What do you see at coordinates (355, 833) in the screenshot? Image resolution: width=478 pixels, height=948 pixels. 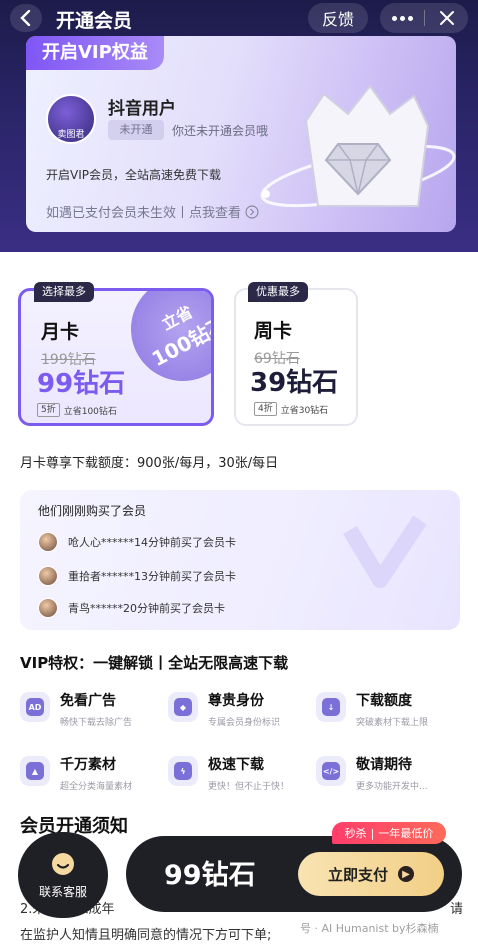 I see `flash-label: 秒杀` at bounding box center [355, 833].